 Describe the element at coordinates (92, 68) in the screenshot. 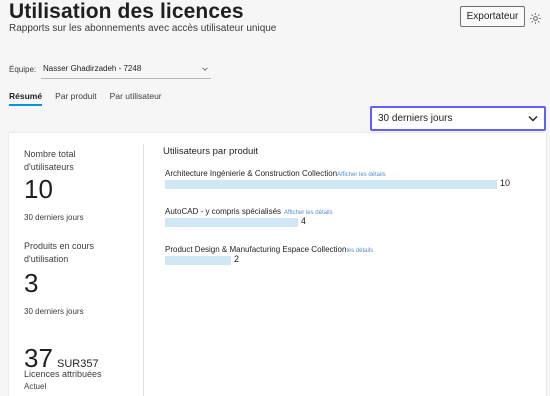

I see `team-select-value: Nasser Ghadirzadeh - 7248` at that location.